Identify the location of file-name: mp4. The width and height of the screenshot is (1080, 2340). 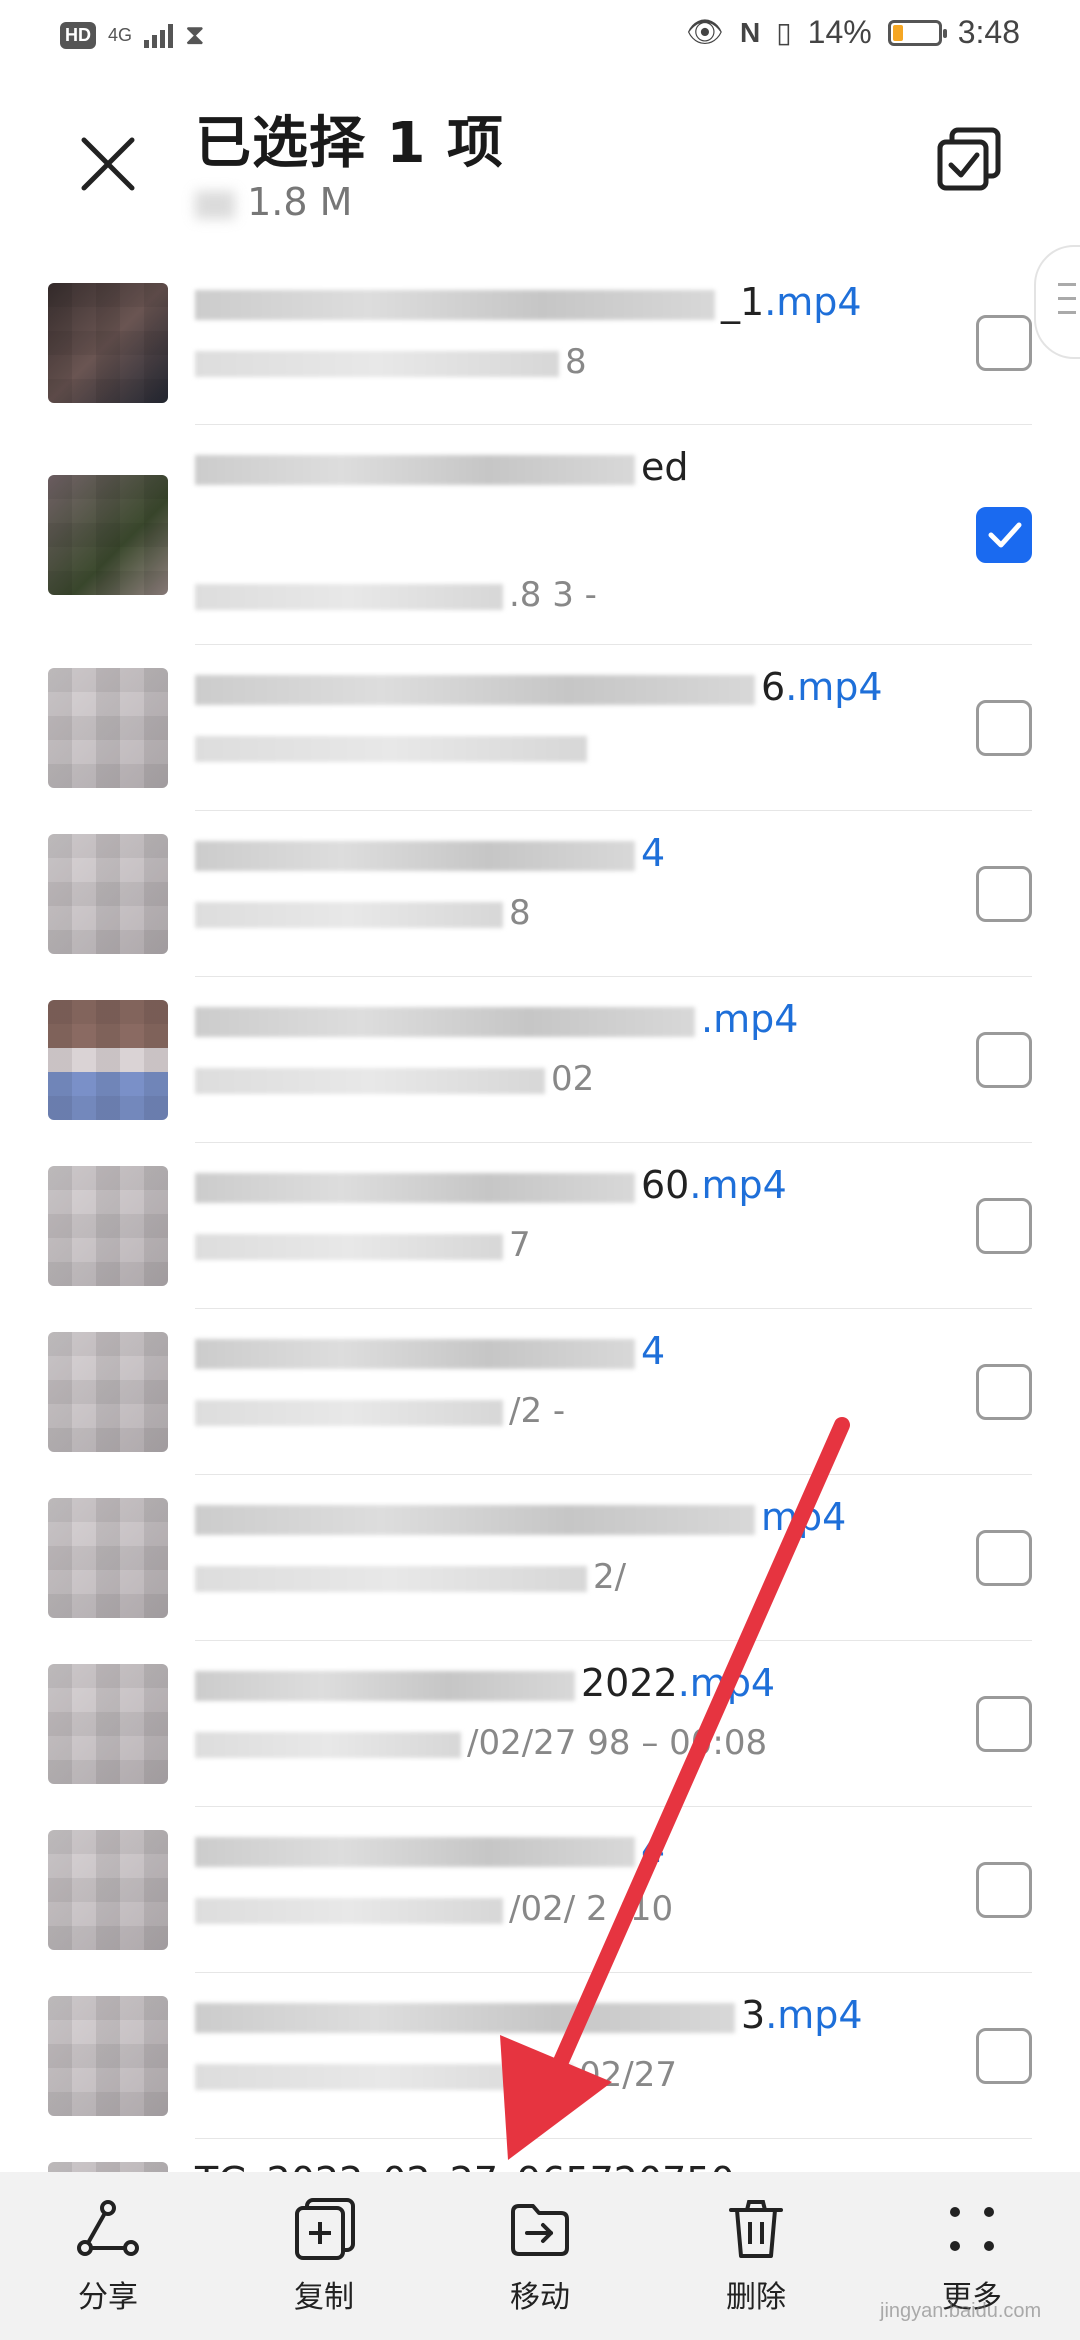
(520, 1517).